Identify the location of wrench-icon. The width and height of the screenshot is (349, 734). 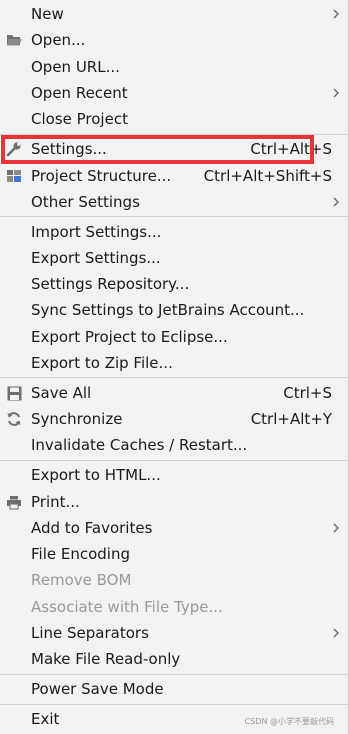
(14, 149).